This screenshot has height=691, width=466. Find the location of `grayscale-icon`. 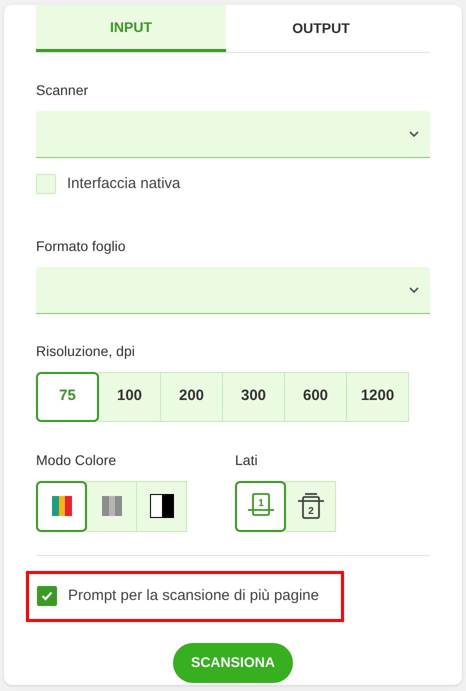

grayscale-icon is located at coordinates (112, 506).